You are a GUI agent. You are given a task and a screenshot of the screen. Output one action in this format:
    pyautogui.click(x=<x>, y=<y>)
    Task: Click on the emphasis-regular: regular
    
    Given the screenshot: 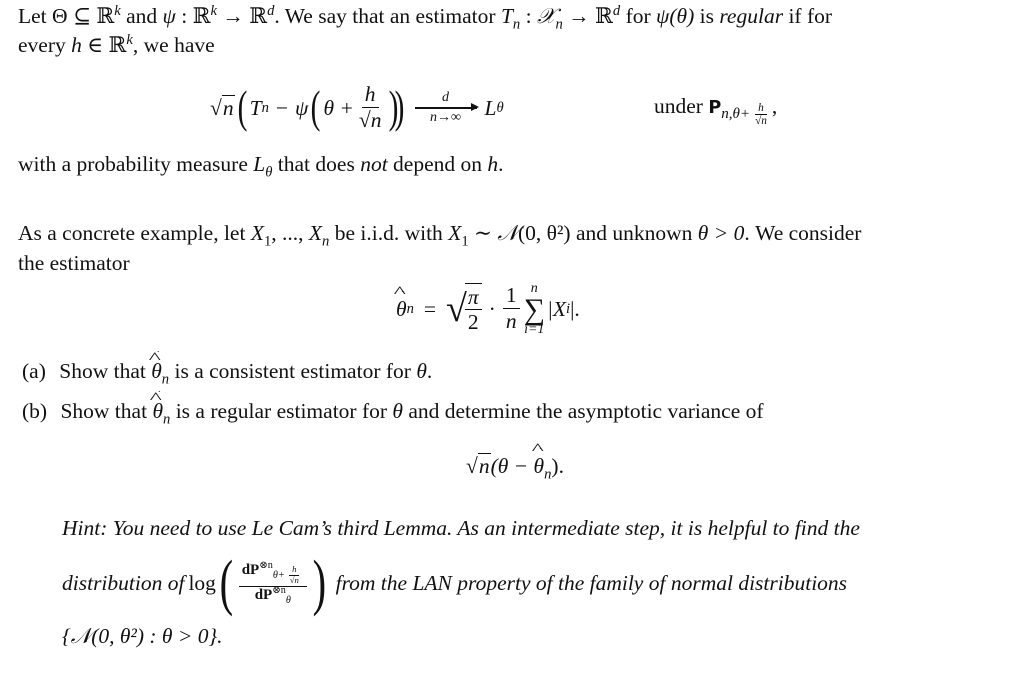 What is the action you would take?
    pyautogui.click(x=751, y=16)
    